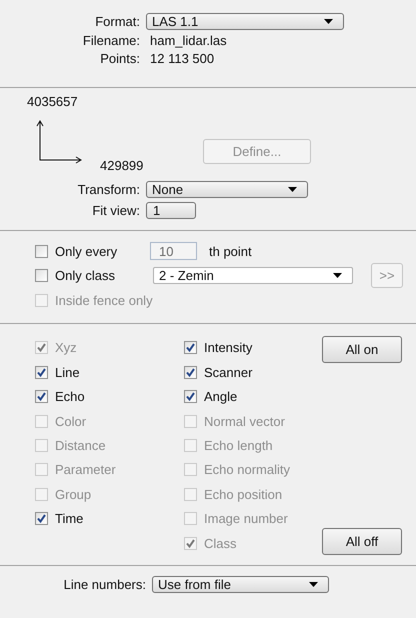 This screenshot has width=416, height=618. I want to click on field-label: Line numbers:, so click(104, 584).